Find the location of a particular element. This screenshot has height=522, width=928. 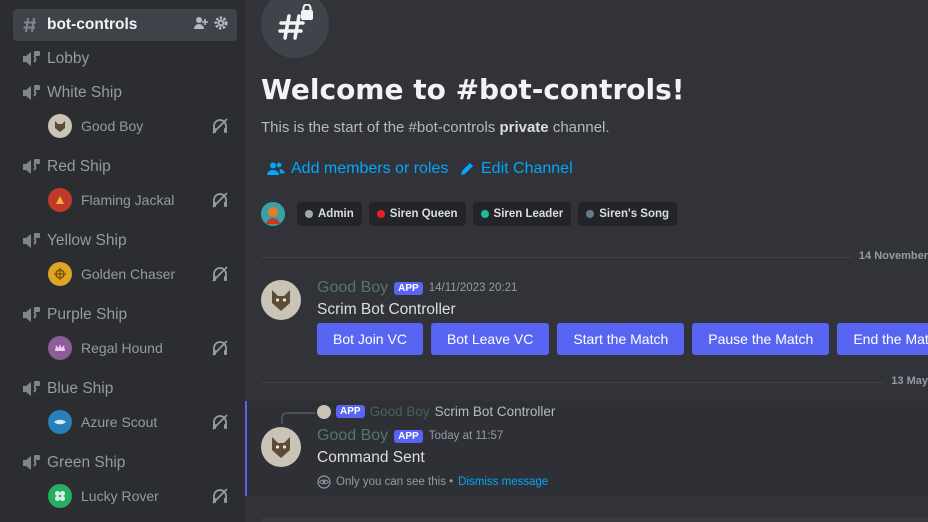

reply-reference: APP Good Boy Scrim Bot Controller is located at coordinates (436, 411).